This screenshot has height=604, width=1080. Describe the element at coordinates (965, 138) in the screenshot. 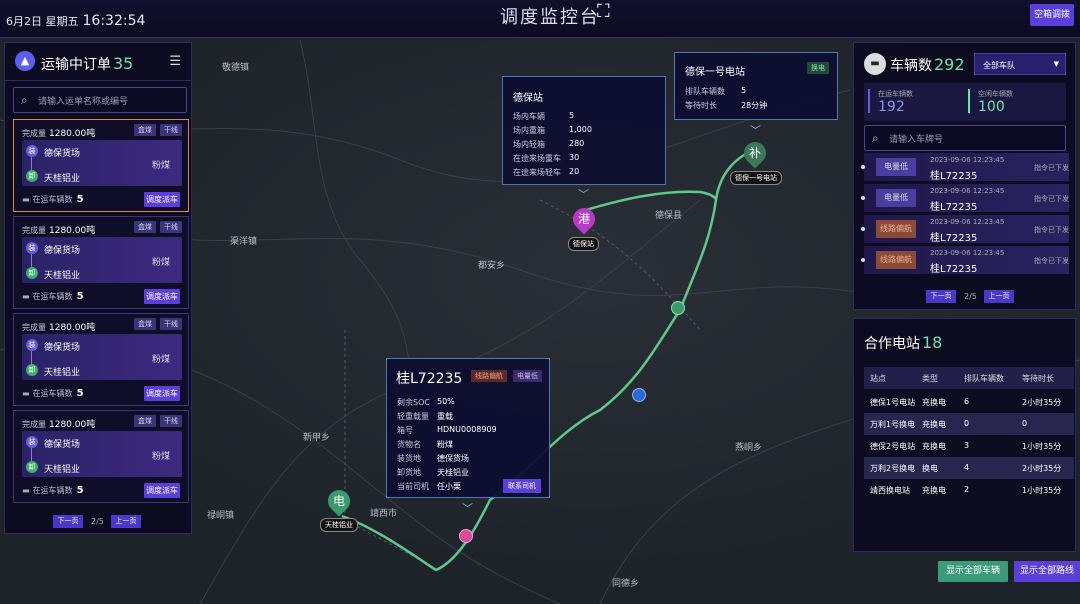

I see `plate-search-input: ⌕ 请输入车牌号` at that location.